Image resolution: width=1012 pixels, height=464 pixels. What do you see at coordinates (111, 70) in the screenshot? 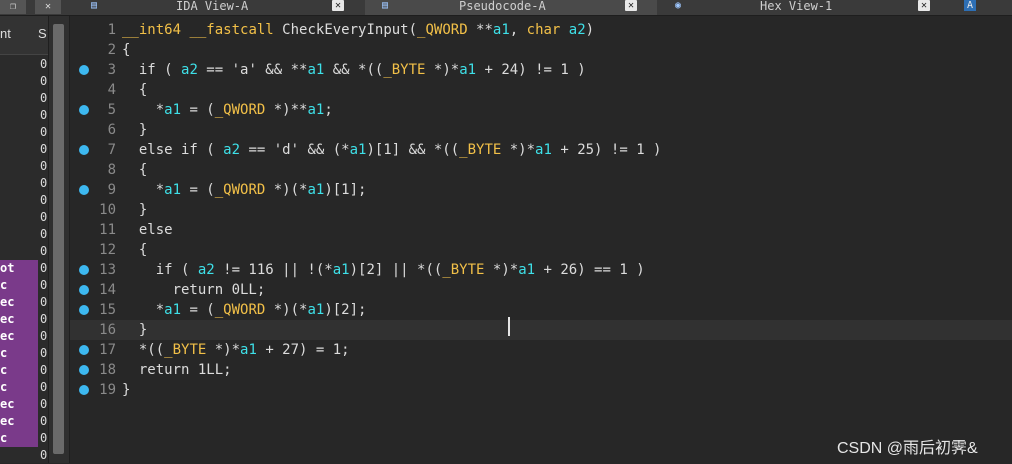
I see `line-number: 3` at bounding box center [111, 70].